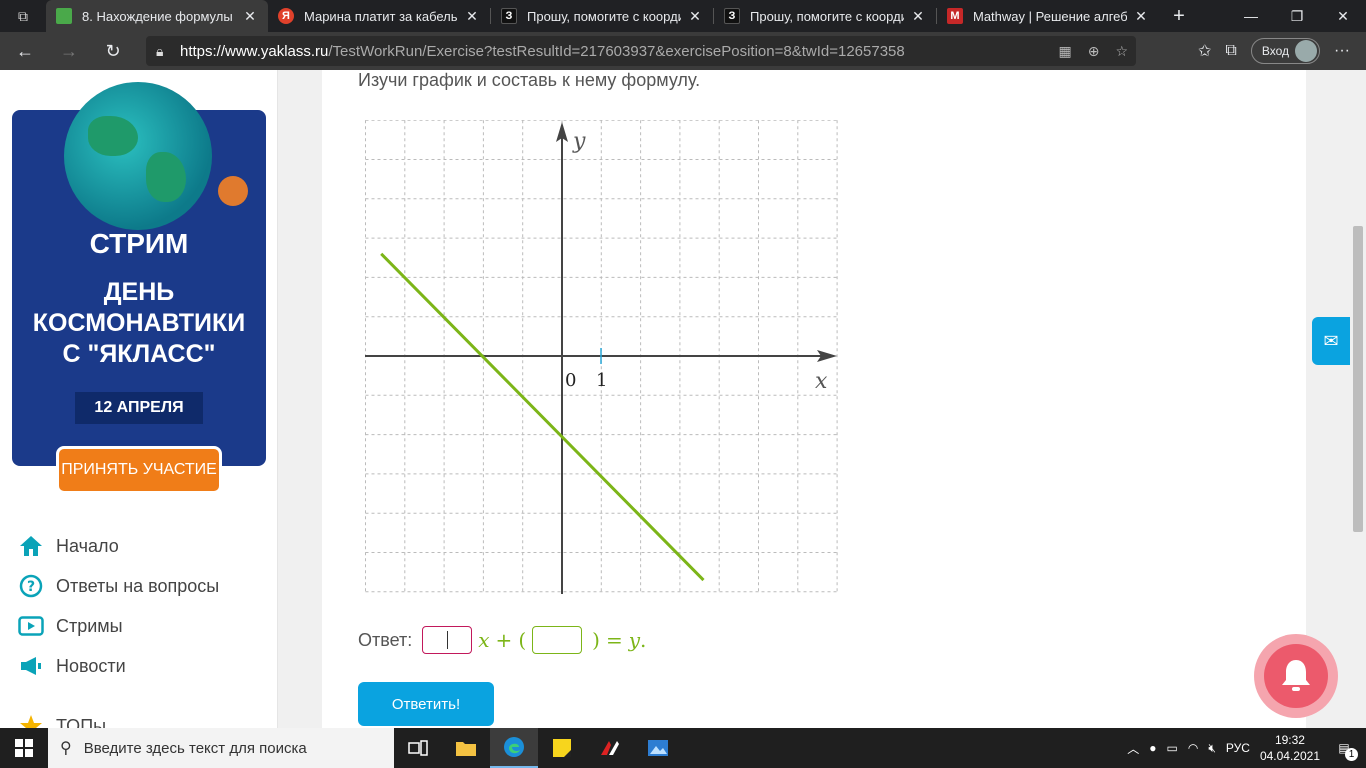 The height and width of the screenshot is (768, 1366). Describe the element at coordinates (1343, 16) in the screenshot. I see `close-window-icon: ✕` at that location.